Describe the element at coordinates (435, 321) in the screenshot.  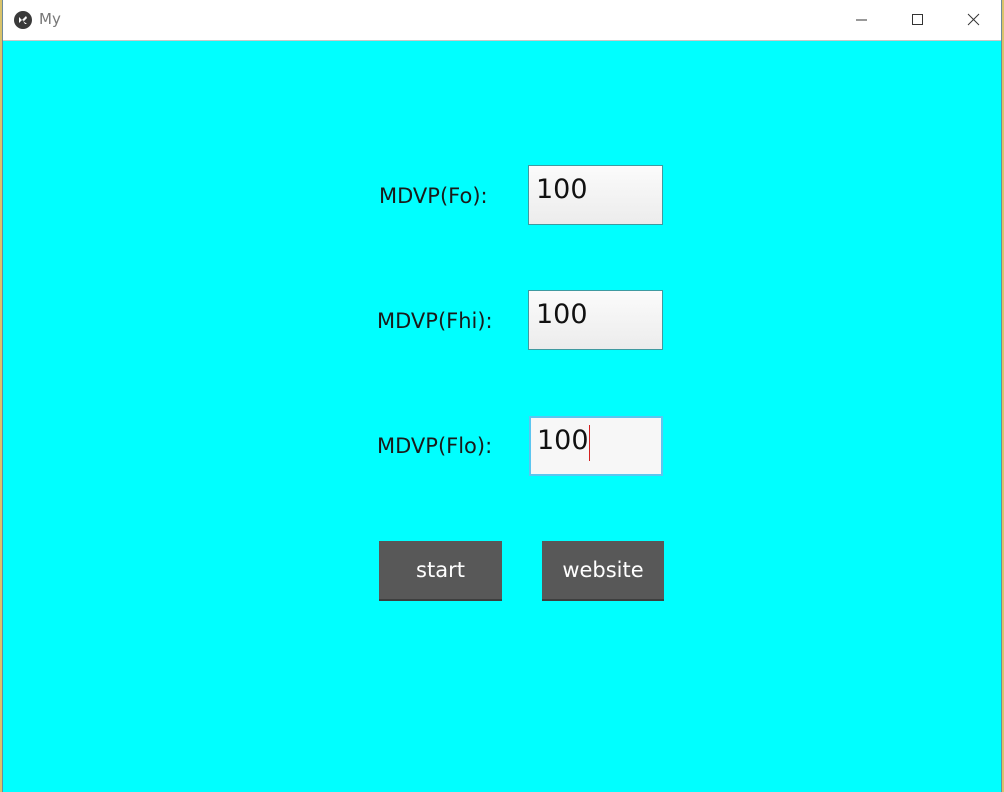
I see `field-label-fhi: MDVP(Fhi):` at that location.